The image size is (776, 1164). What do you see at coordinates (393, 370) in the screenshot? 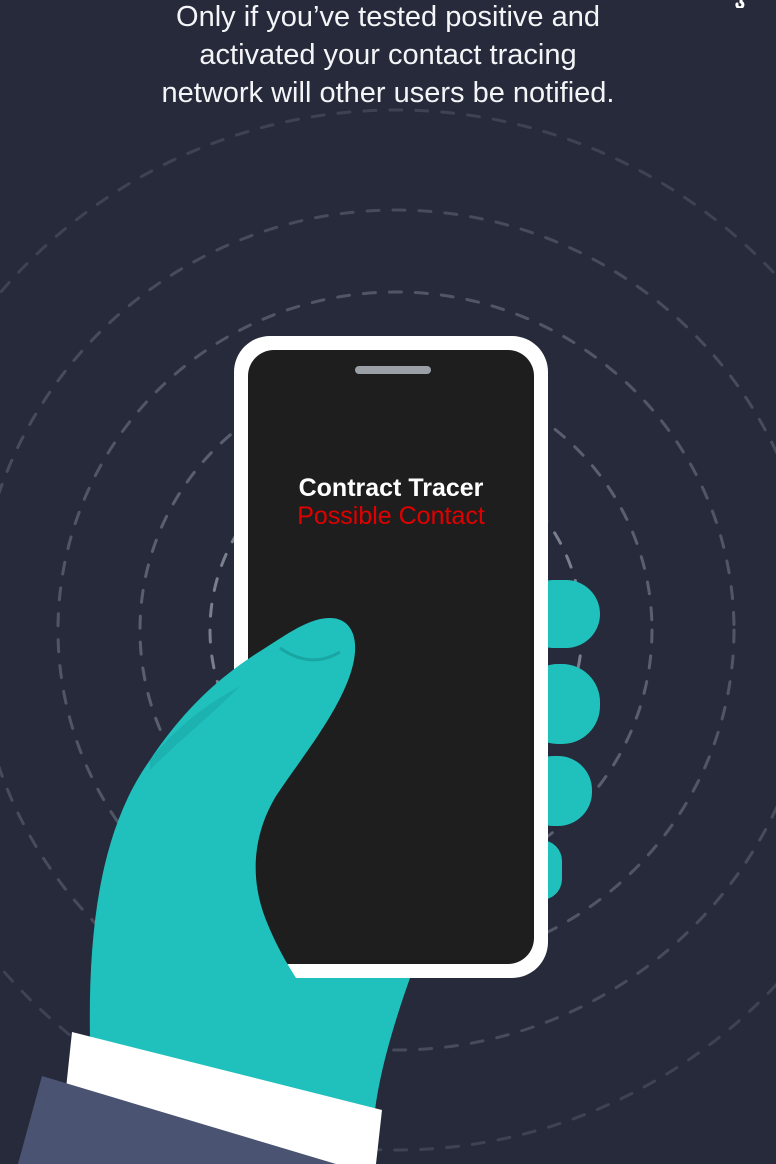
I see `phone-speaker` at bounding box center [393, 370].